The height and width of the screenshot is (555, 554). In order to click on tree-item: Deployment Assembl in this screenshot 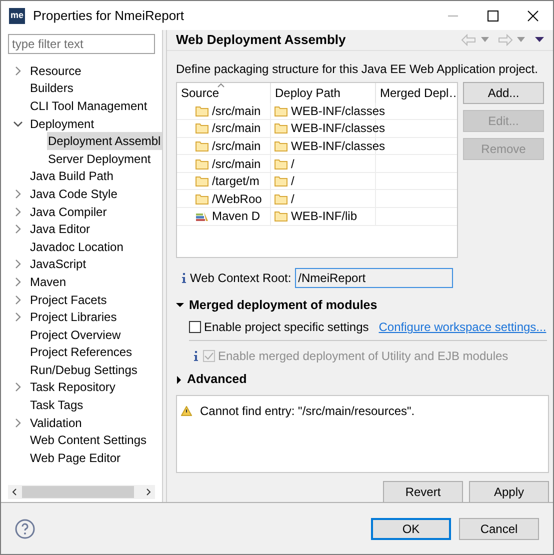, I will do `click(104, 141)`.